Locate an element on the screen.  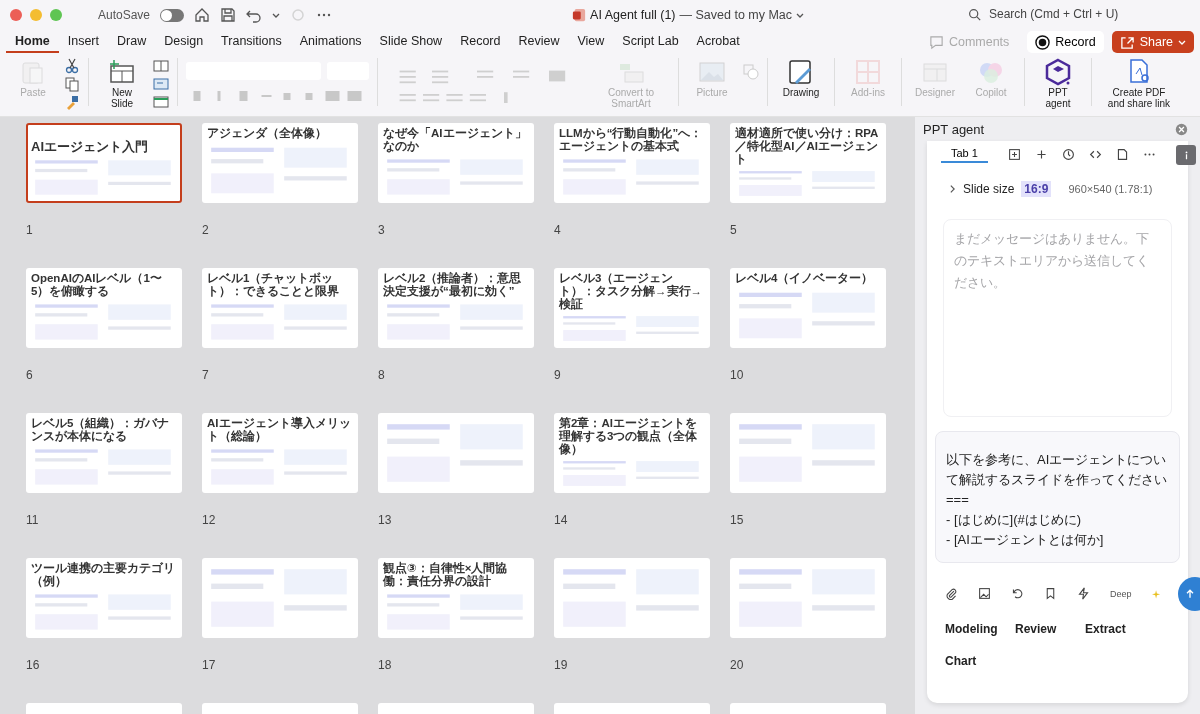
slide-thumbnail: 観点③：自律性×人間協働：責任分界の設計 is located at coordinates (456, 598).